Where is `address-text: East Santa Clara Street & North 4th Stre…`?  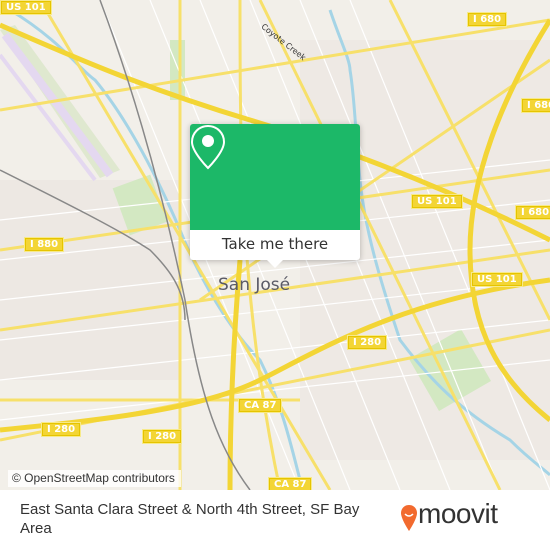 address-text: East Santa Clara Street & North 4th Stre… is located at coordinates (190, 519).